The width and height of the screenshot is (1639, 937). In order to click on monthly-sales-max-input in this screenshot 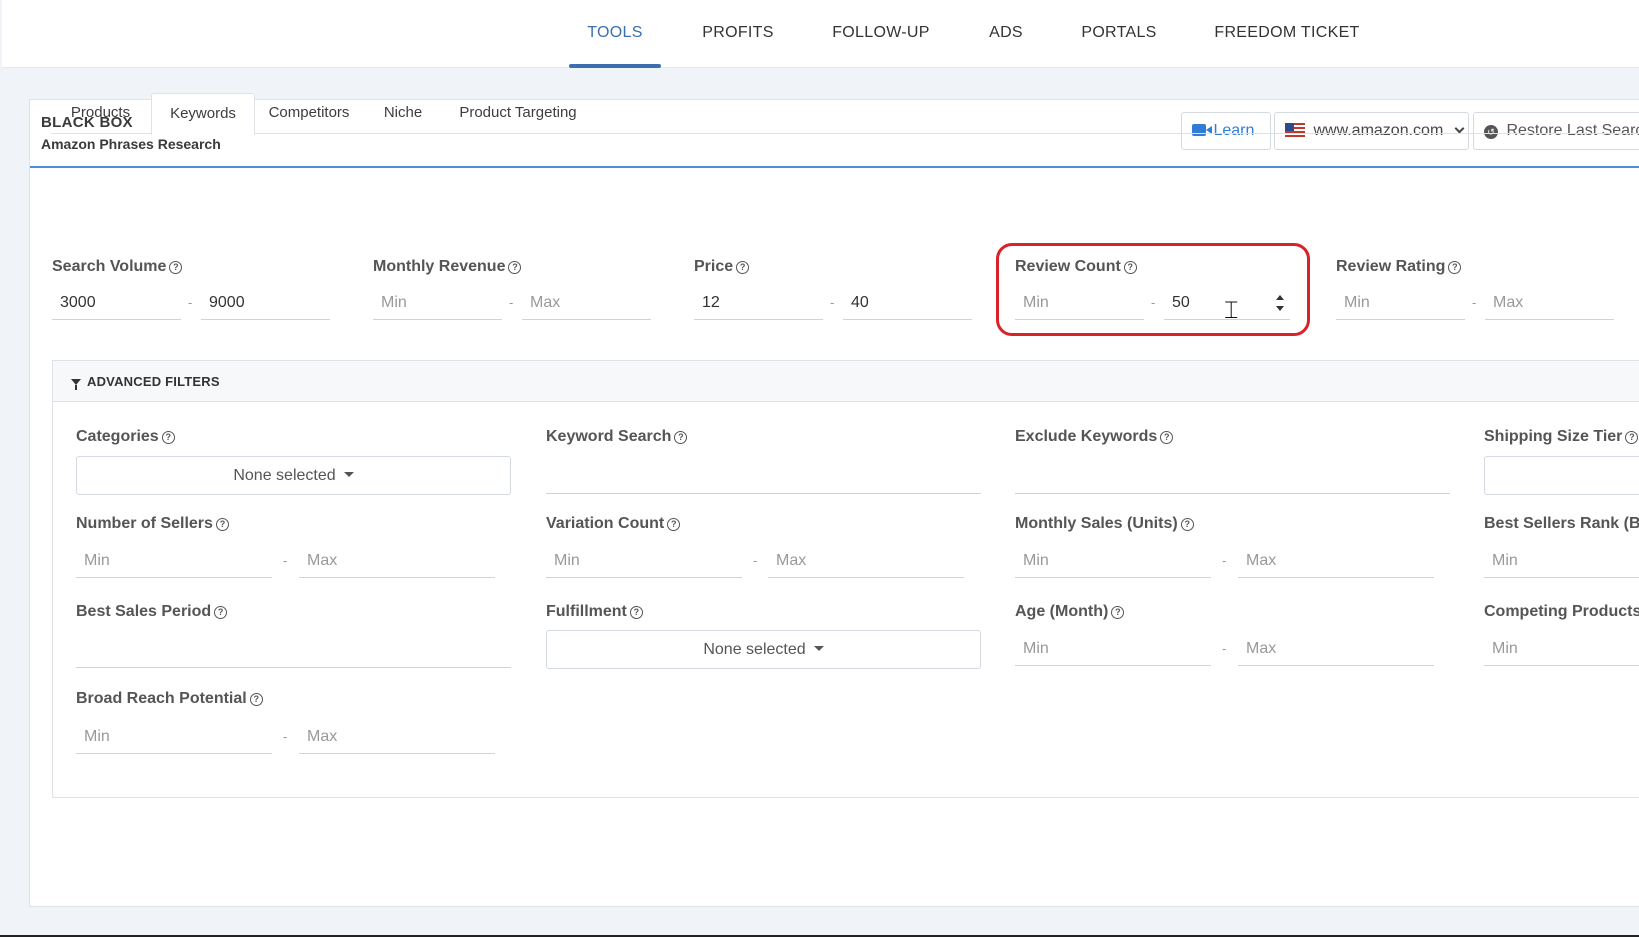, I will do `click(1336, 561)`.